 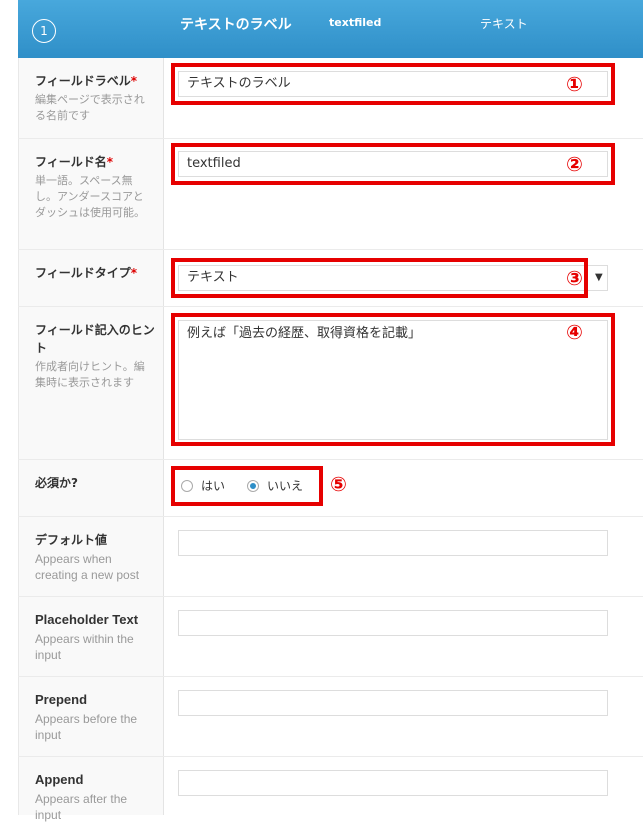 I want to click on placeholder-text-input, so click(x=393, y=623).